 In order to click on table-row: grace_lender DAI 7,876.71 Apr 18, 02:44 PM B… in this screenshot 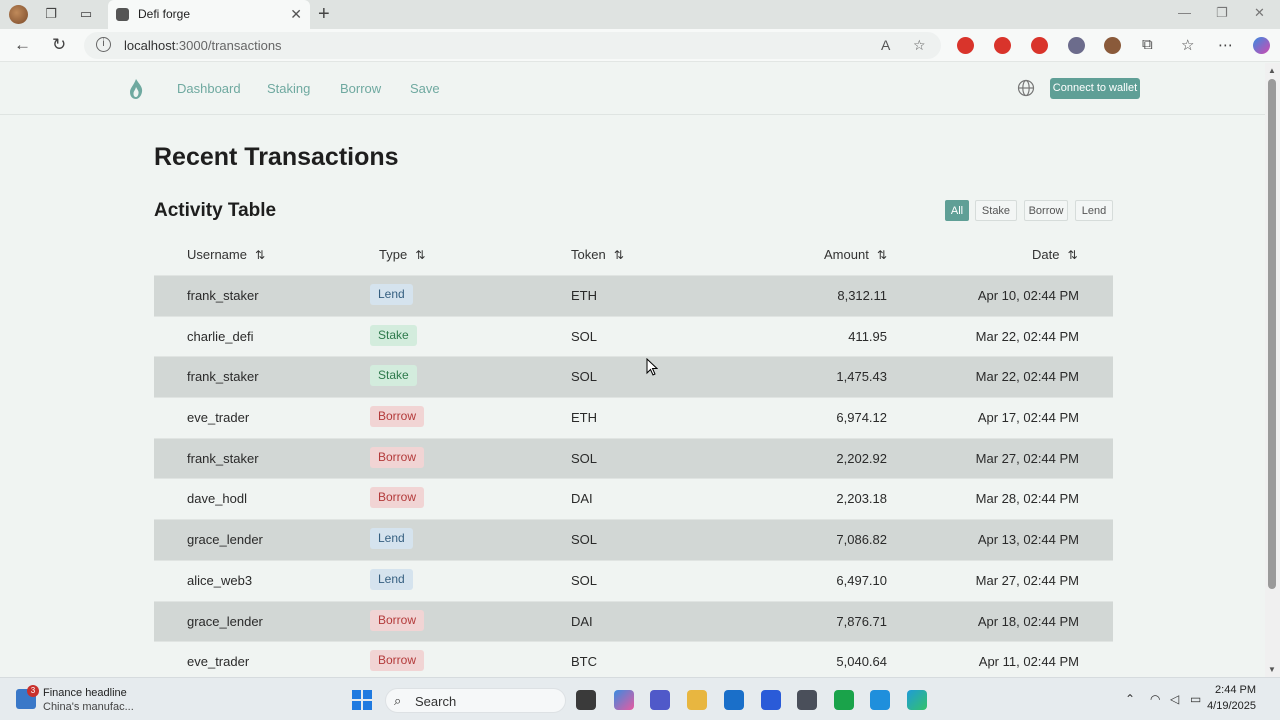, I will do `click(633, 621)`.